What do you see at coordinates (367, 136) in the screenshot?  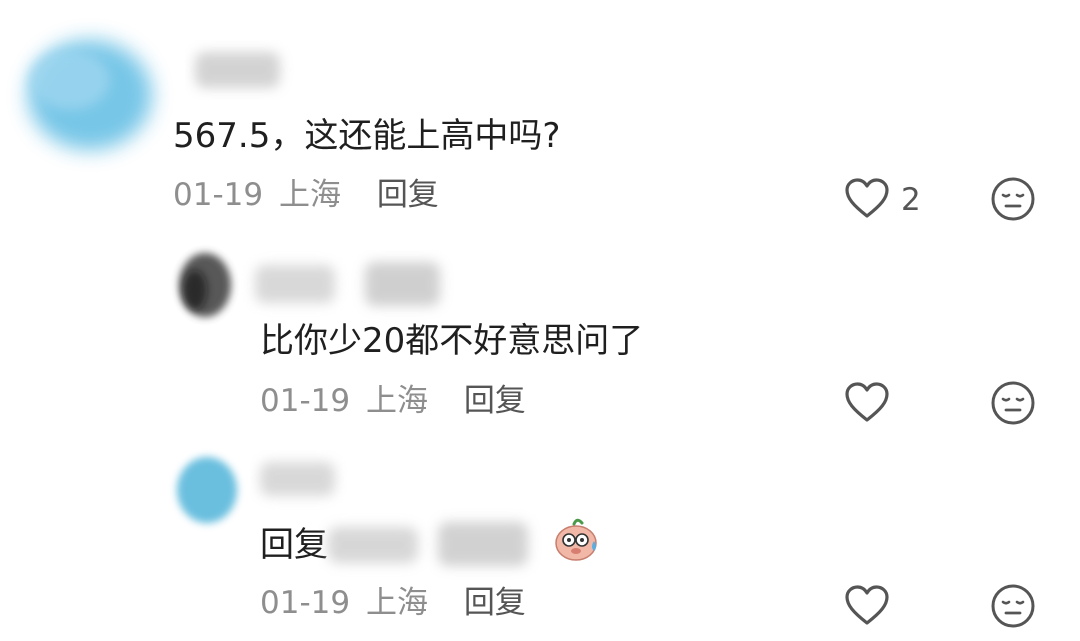 I see `comment-text: 567.5，这还能上高中吗?` at bounding box center [367, 136].